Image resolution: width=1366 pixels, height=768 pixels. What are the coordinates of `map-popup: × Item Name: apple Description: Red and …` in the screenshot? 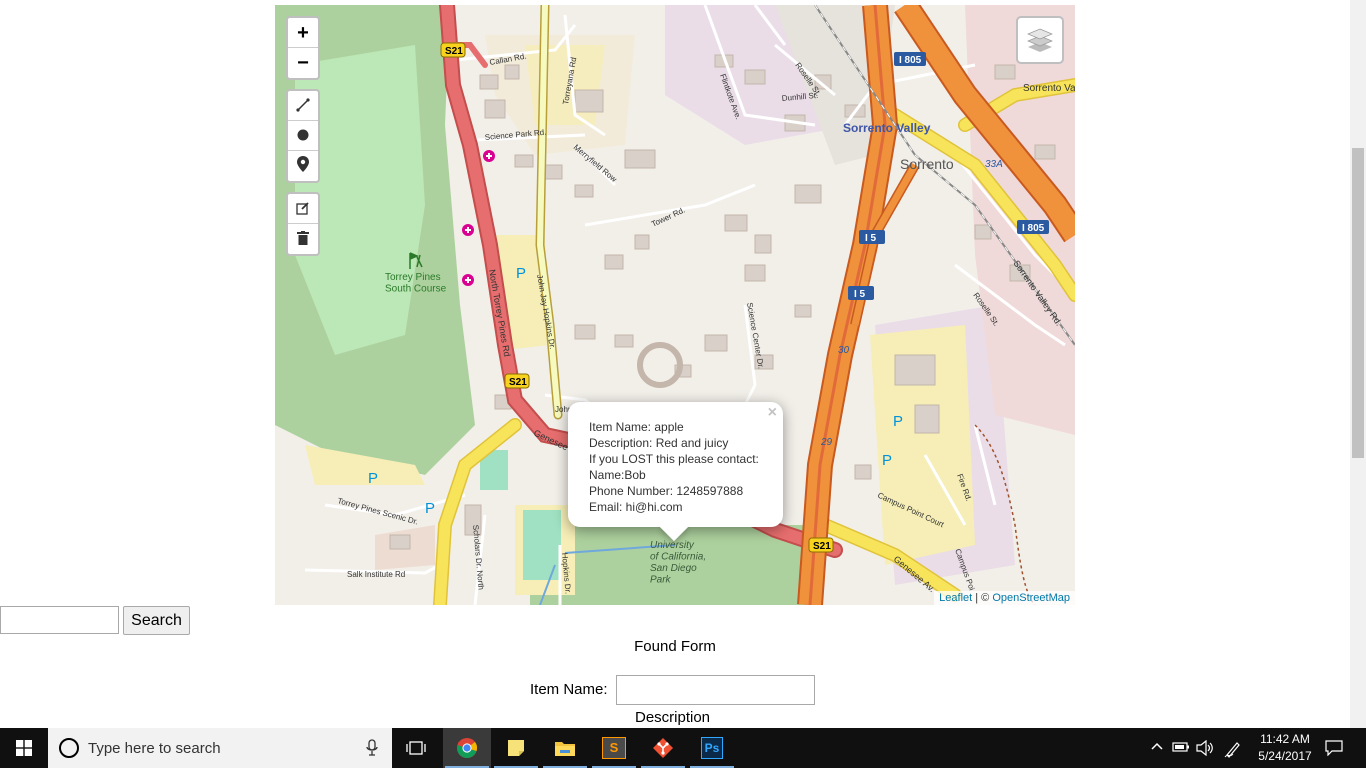 It's located at (675, 472).